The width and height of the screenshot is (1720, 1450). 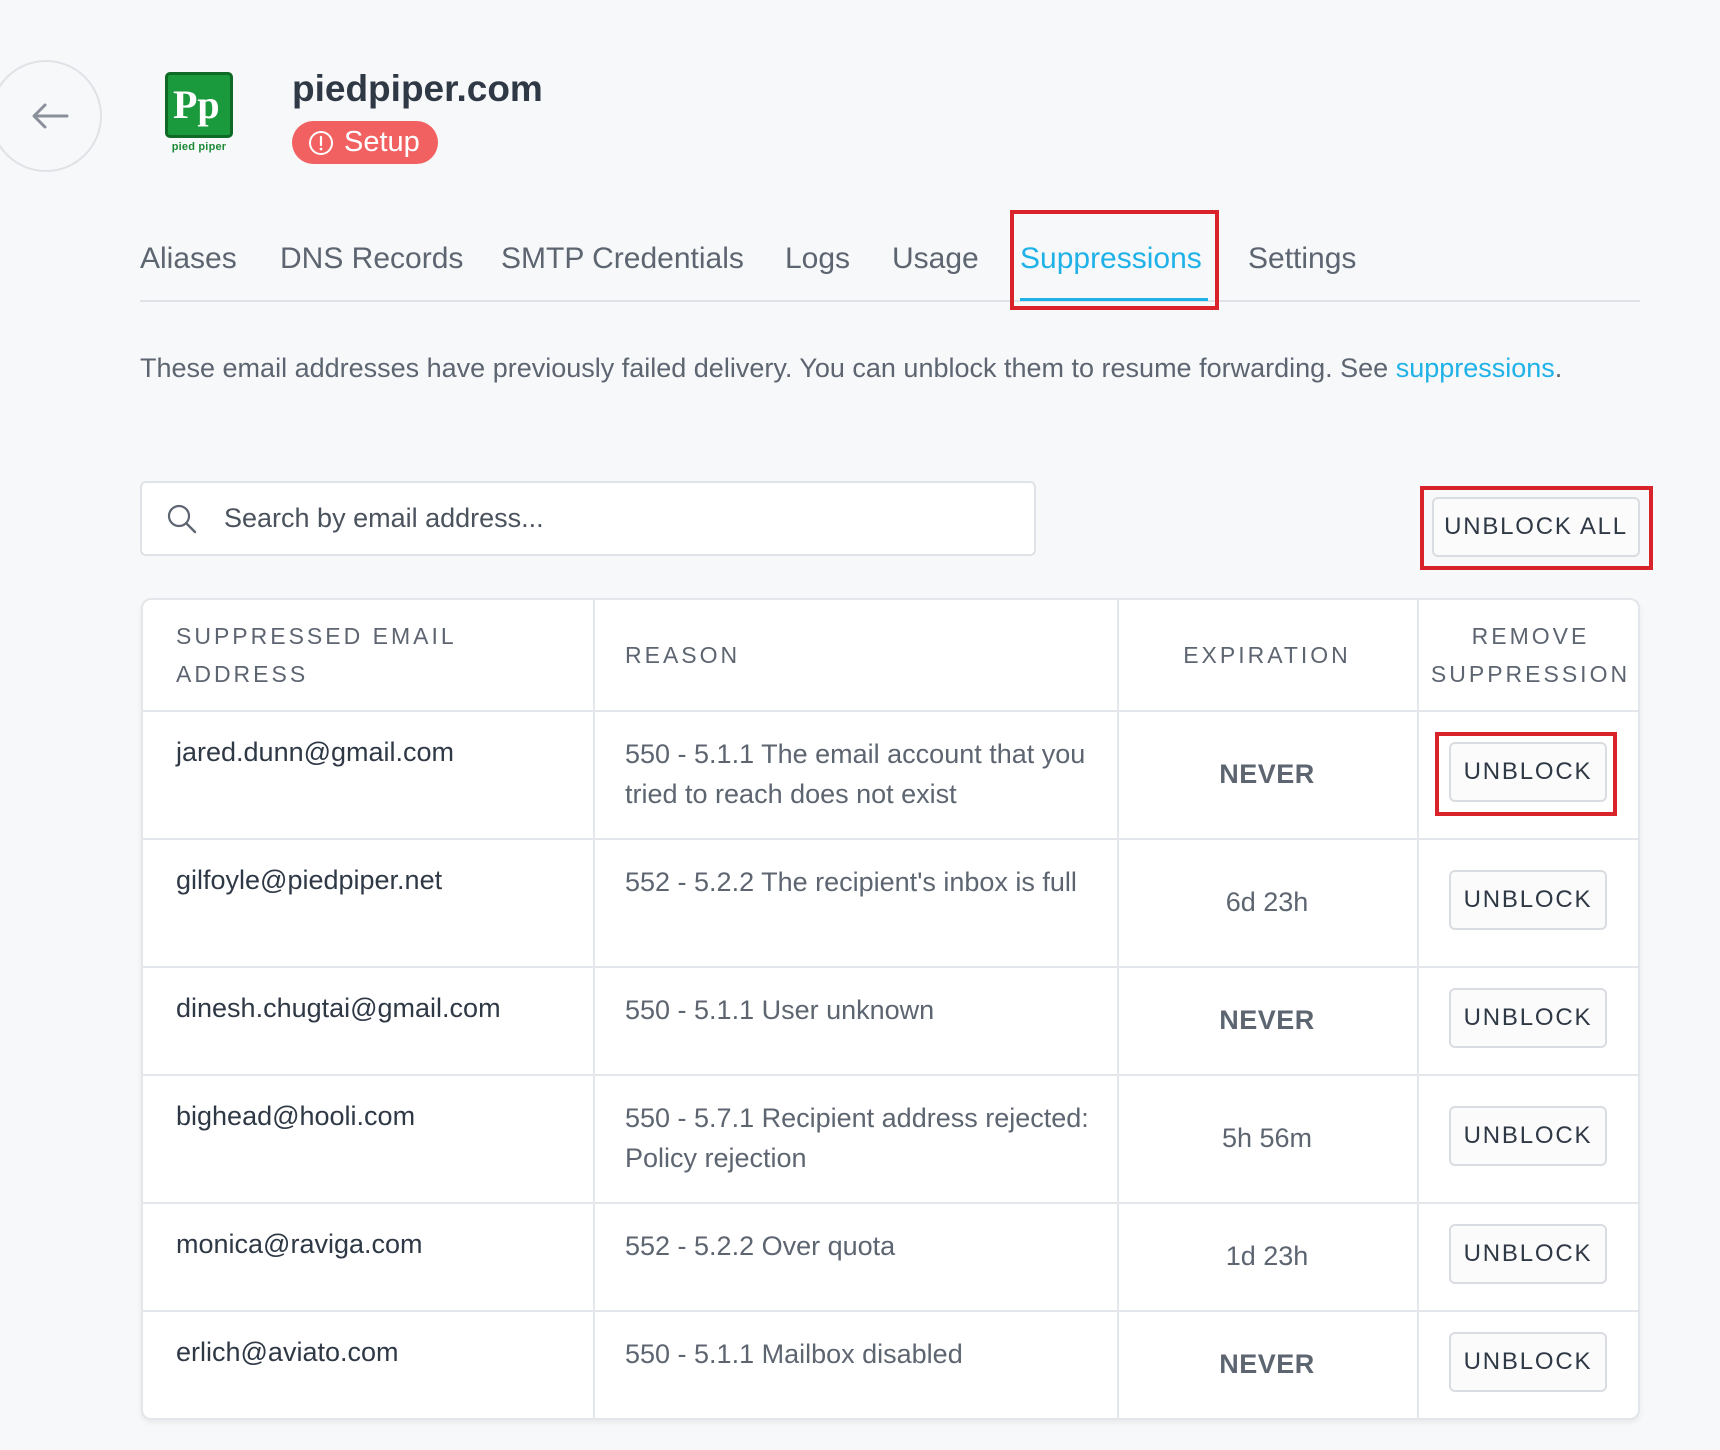 What do you see at coordinates (188, 259) in the screenshot?
I see `tab-aliases: Aliases` at bounding box center [188, 259].